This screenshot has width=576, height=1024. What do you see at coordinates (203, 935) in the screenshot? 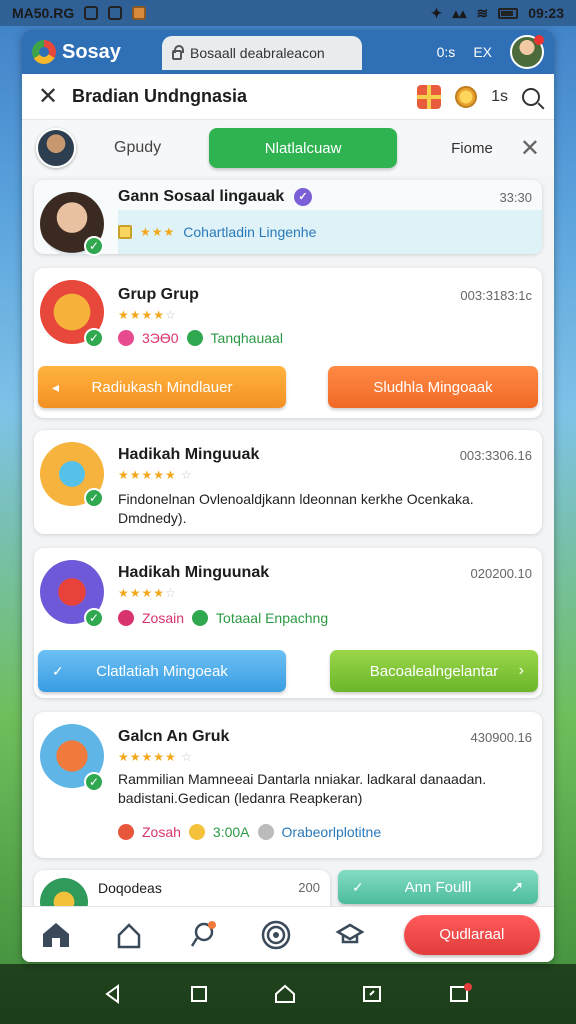
I see `chat-icon` at bounding box center [203, 935].